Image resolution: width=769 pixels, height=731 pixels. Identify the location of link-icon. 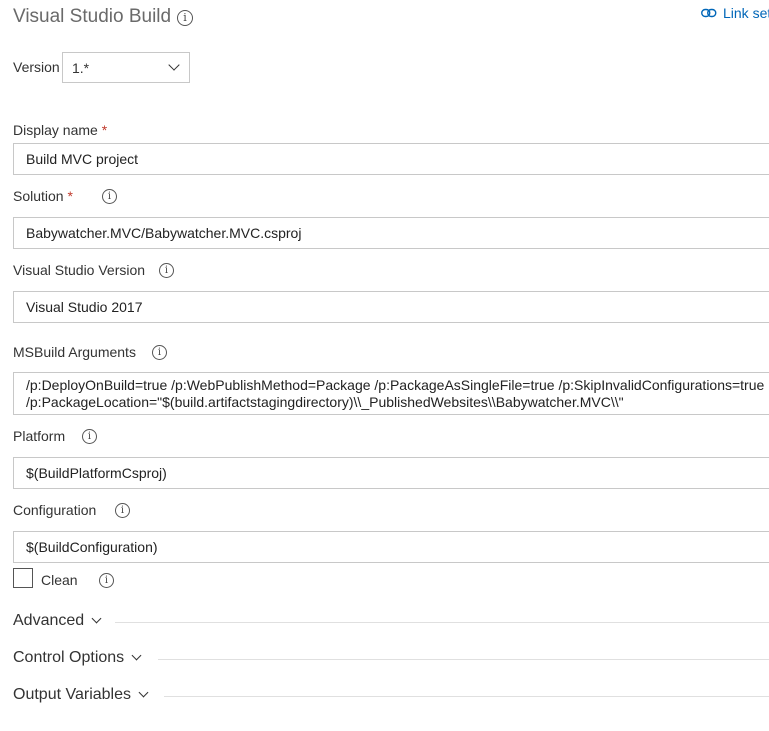
(709, 13).